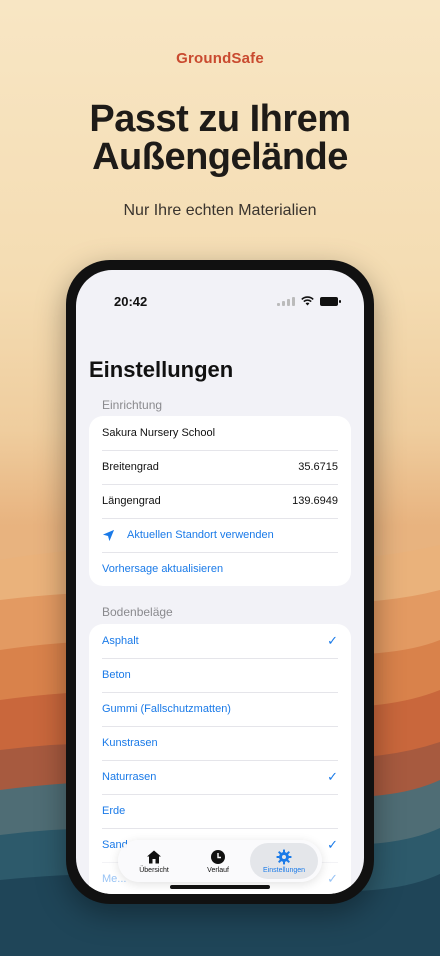 The height and width of the screenshot is (956, 440). I want to click on subline: Nur Ihre echten Materialien, so click(220, 210).